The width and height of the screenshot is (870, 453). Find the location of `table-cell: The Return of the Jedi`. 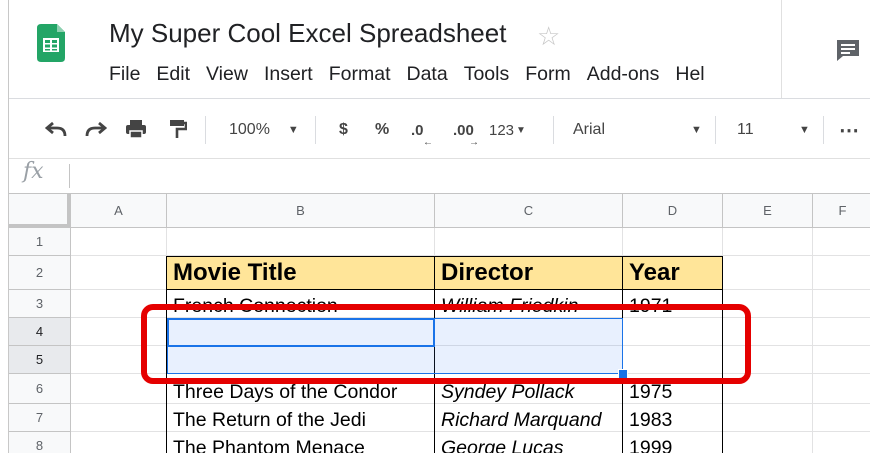

table-cell: The Return of the Jedi is located at coordinates (300, 418).